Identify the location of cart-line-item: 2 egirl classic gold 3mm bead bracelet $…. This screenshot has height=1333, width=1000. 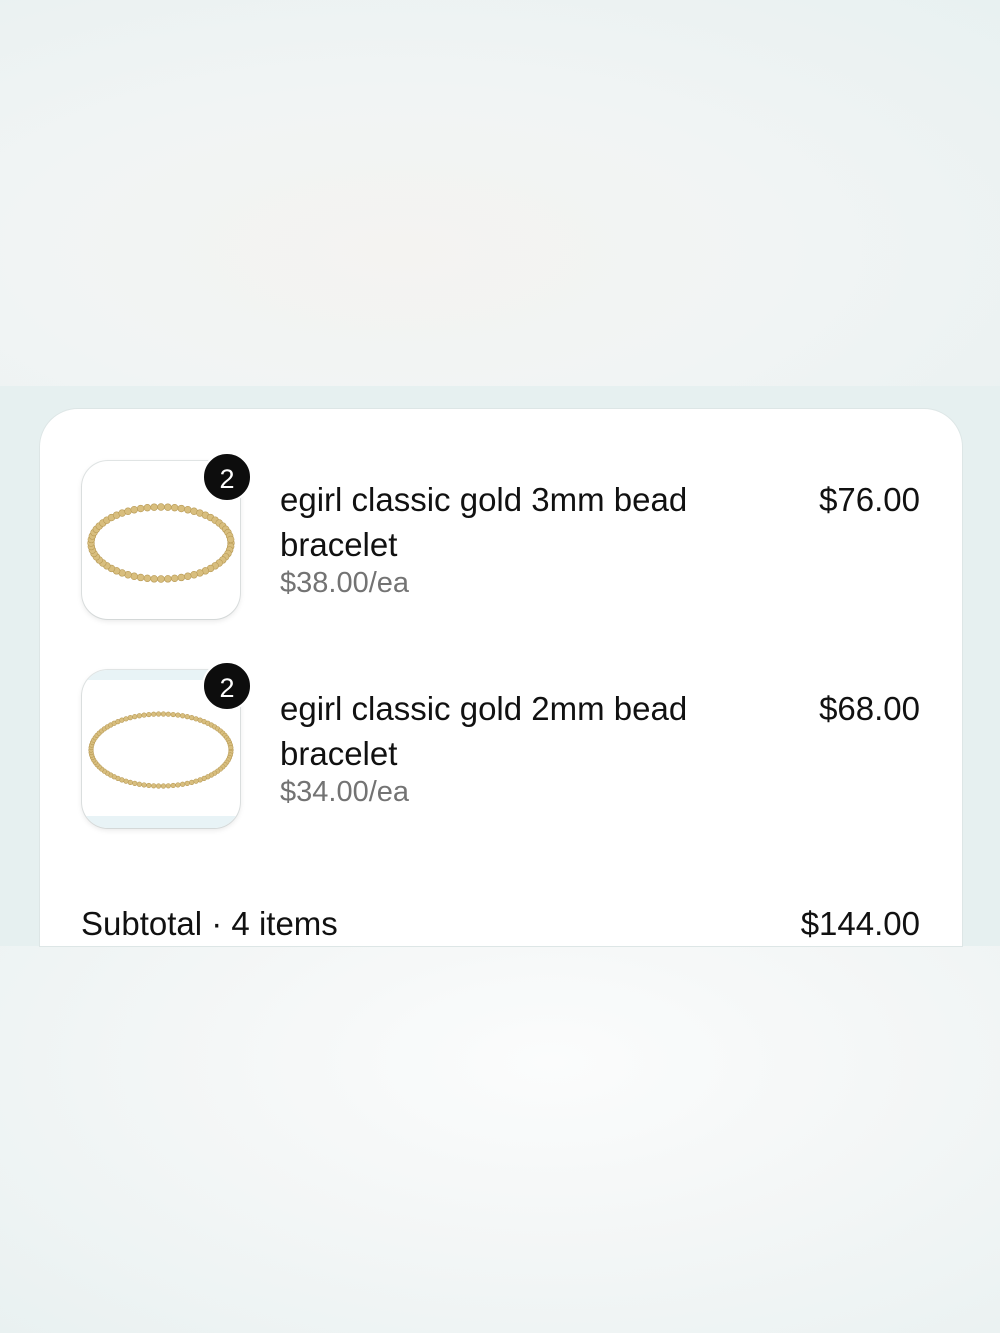
(501, 514).